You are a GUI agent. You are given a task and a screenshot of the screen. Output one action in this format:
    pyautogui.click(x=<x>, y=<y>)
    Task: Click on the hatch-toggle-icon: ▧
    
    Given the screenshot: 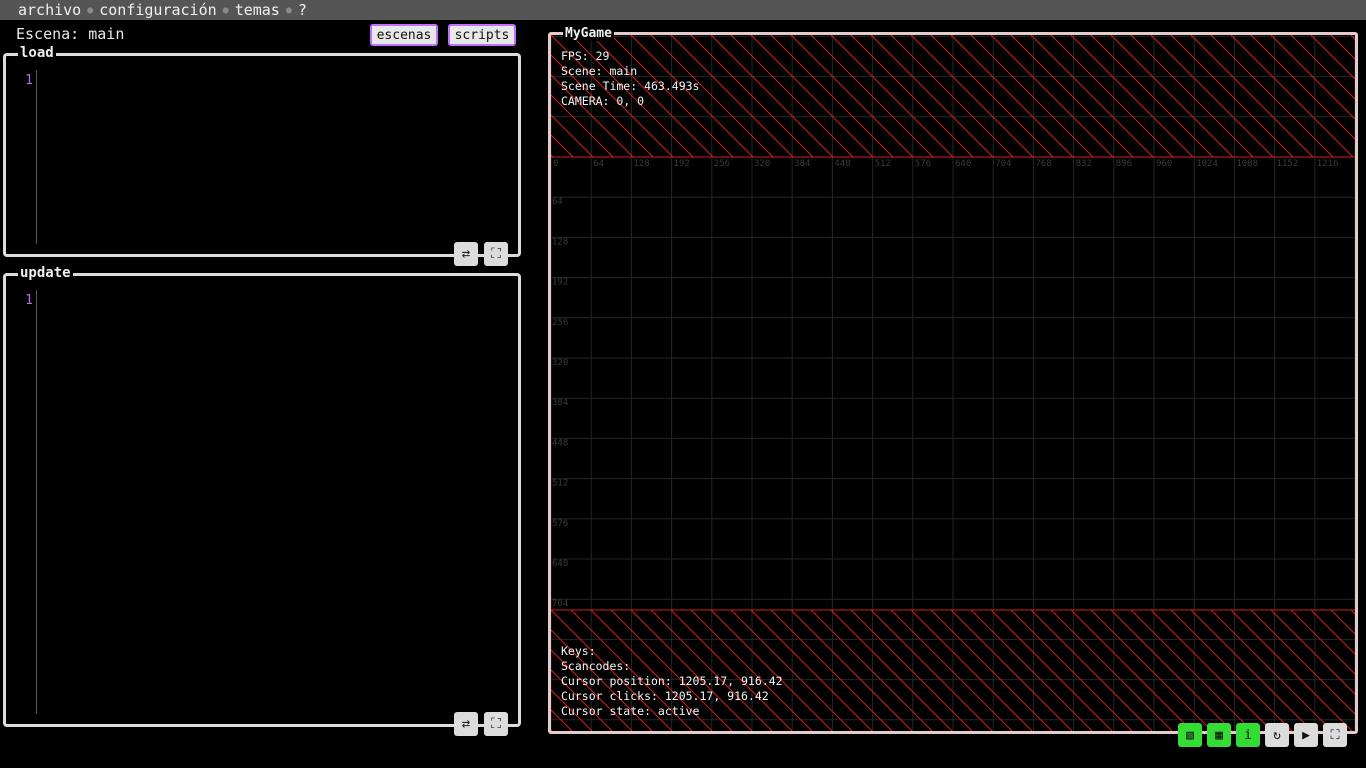 What is the action you would take?
    pyautogui.click(x=1190, y=735)
    